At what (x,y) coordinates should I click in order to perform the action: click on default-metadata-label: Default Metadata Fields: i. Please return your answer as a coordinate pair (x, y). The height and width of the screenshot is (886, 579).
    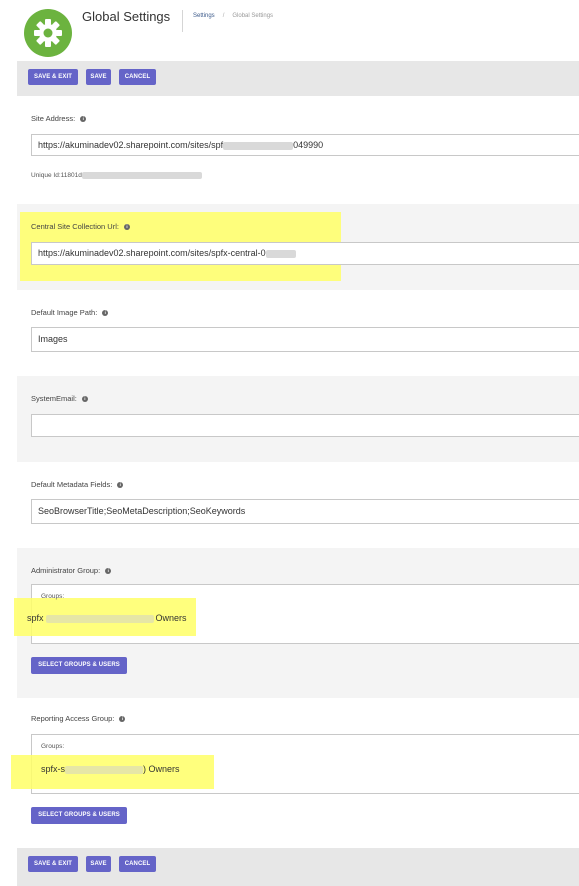
    Looking at the image, I should click on (77, 484).